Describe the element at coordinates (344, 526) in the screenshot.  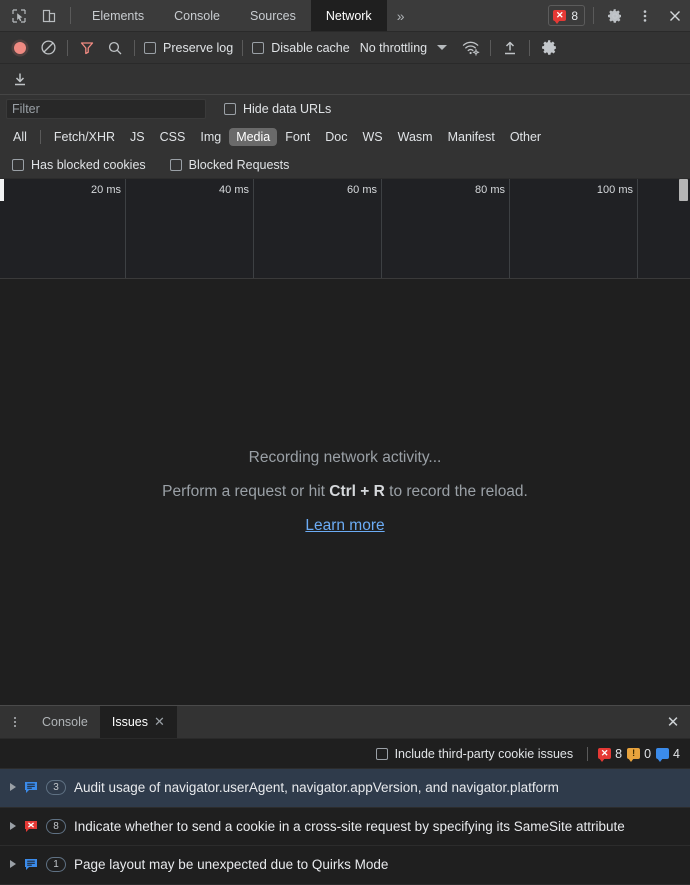
I see `learn-more-link: Learn more` at that location.